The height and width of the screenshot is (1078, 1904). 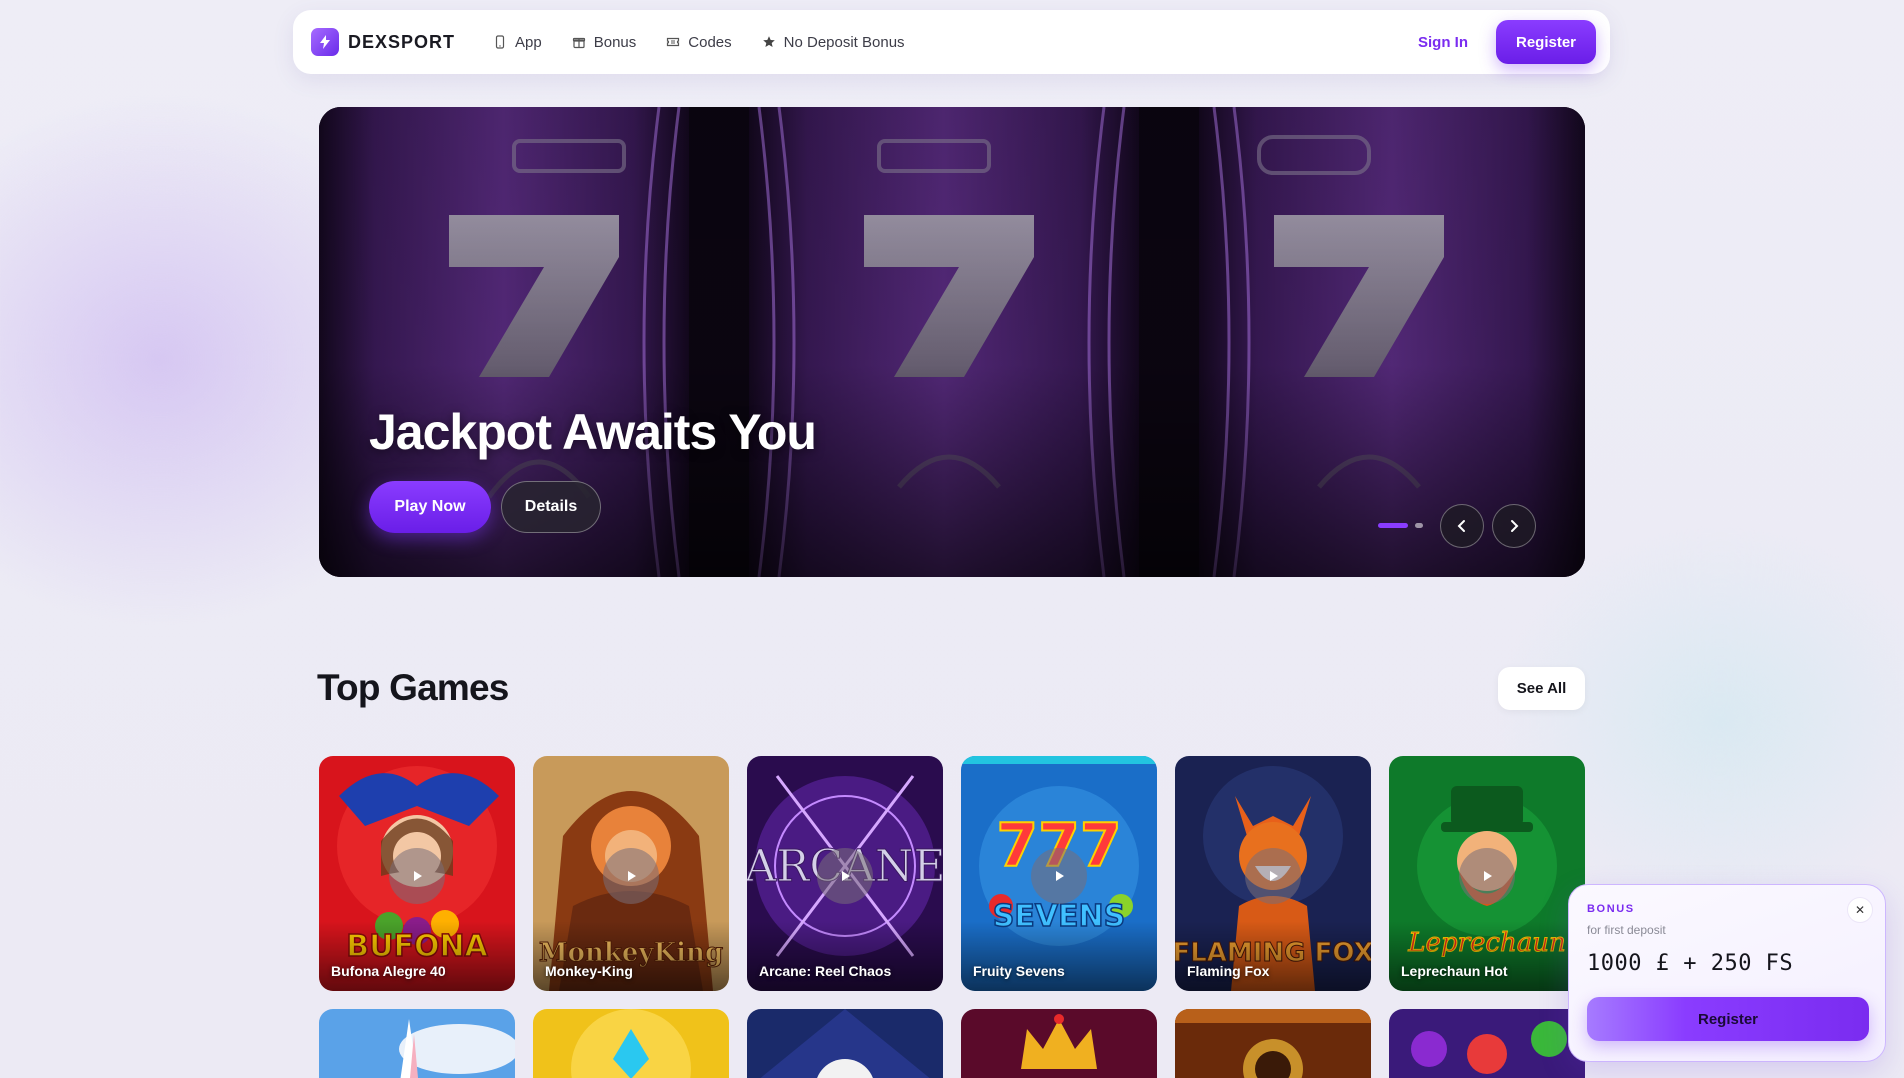 What do you see at coordinates (844, 42) in the screenshot?
I see `nav-no-deposit-label: No Deposit Bonus` at bounding box center [844, 42].